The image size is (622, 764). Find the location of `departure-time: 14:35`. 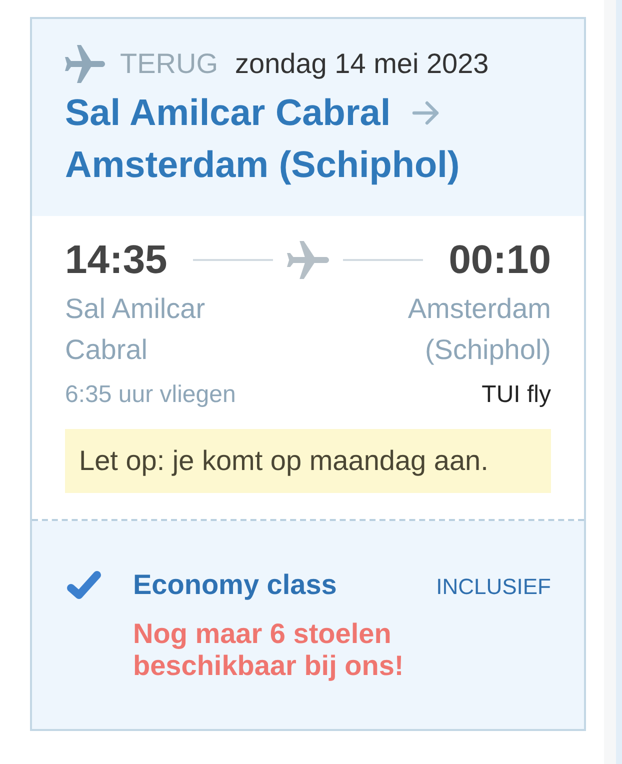

departure-time: 14:35 is located at coordinates (116, 260).